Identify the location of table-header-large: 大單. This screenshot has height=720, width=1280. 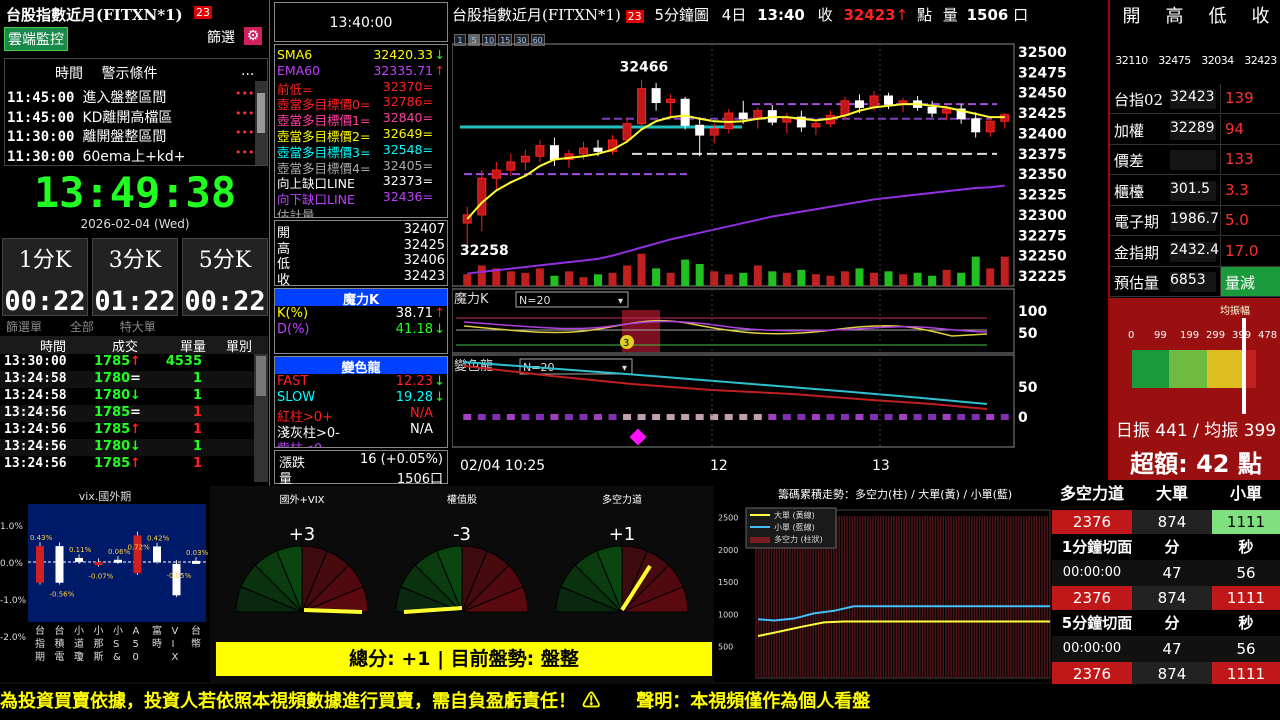
(1172, 494).